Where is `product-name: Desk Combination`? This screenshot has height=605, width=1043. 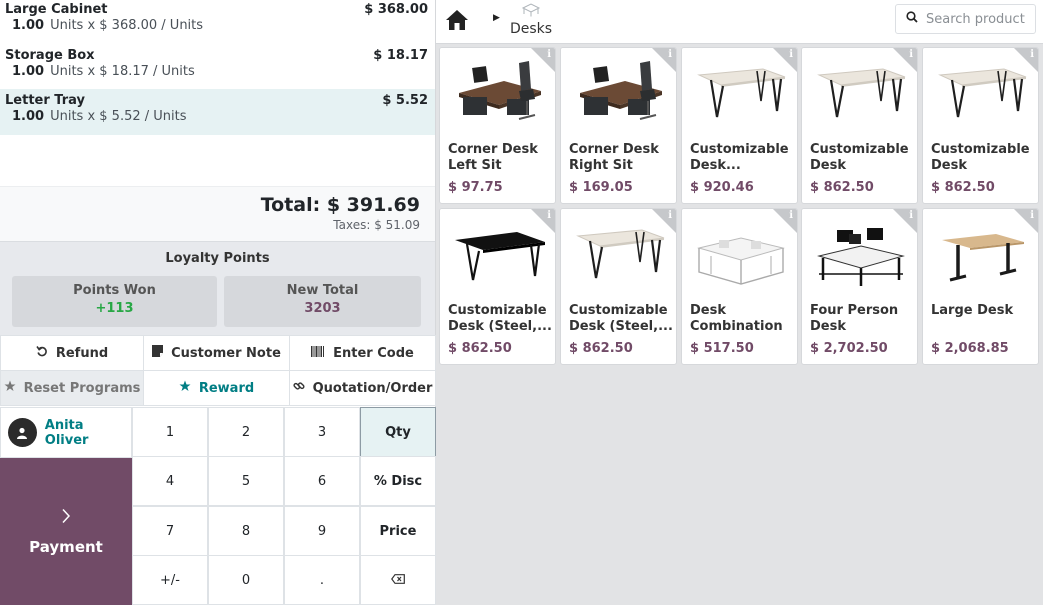
product-name: Desk Combination is located at coordinates (736, 318).